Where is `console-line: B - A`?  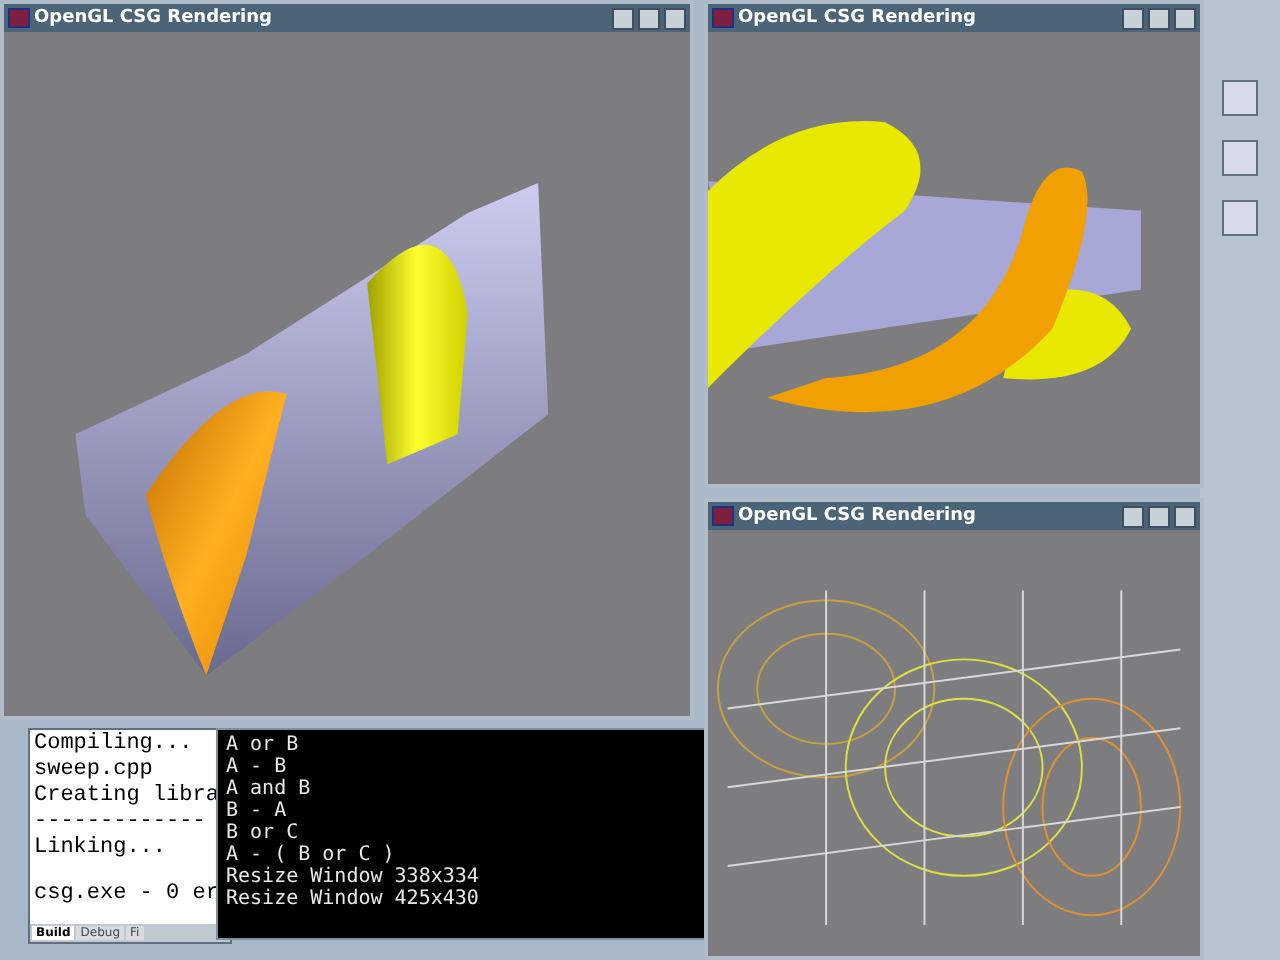
console-line: B - A is located at coordinates (257, 811).